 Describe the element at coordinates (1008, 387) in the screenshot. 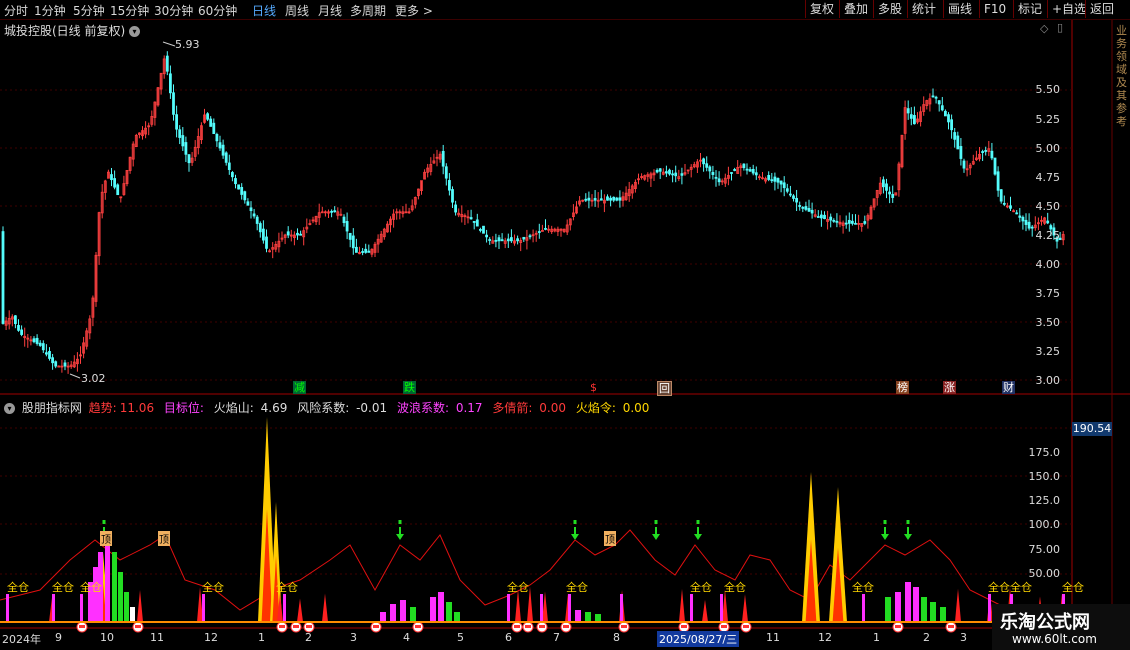

I see `event-marker-cai: 财` at that location.